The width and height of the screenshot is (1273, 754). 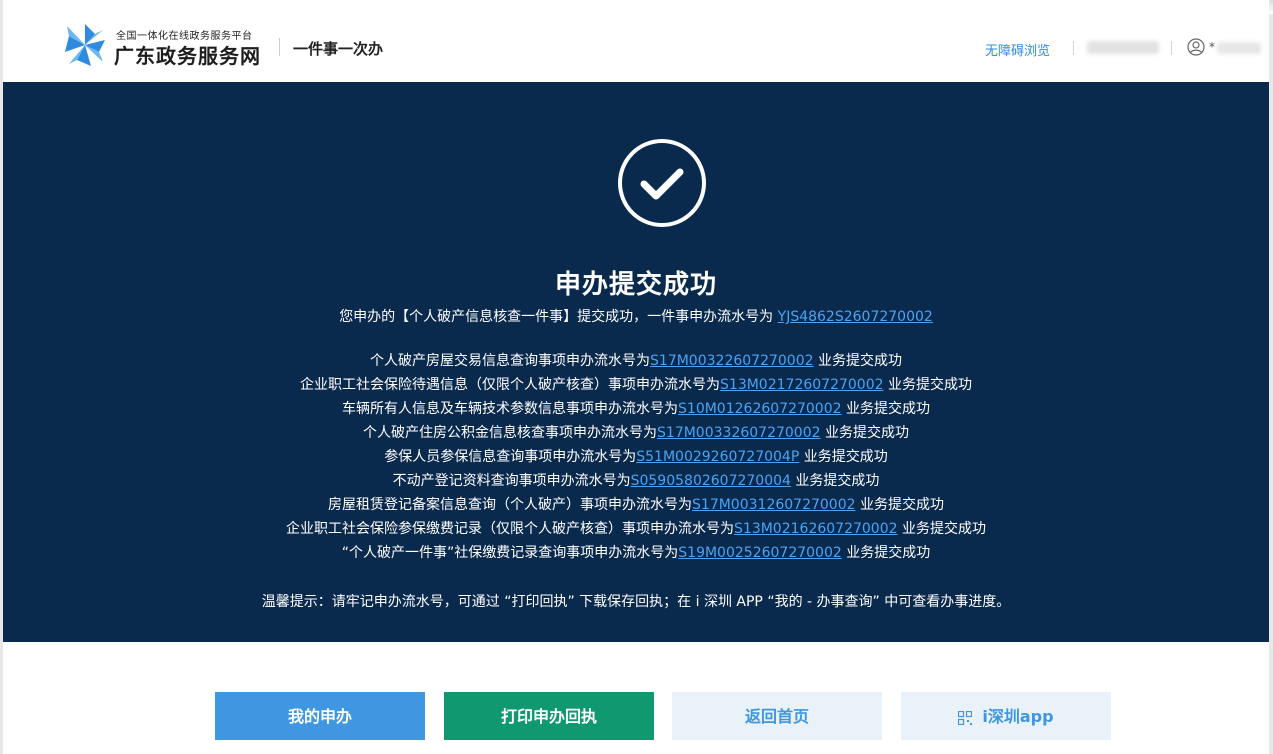 What do you see at coordinates (1196, 47) in the screenshot?
I see `user-icon` at bounding box center [1196, 47].